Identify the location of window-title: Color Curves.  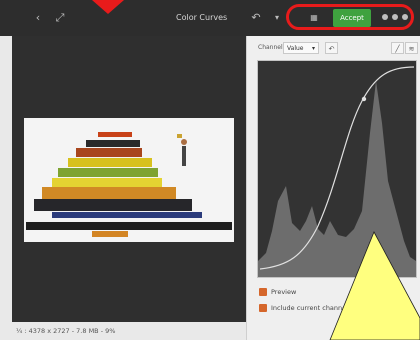
(202, 17).